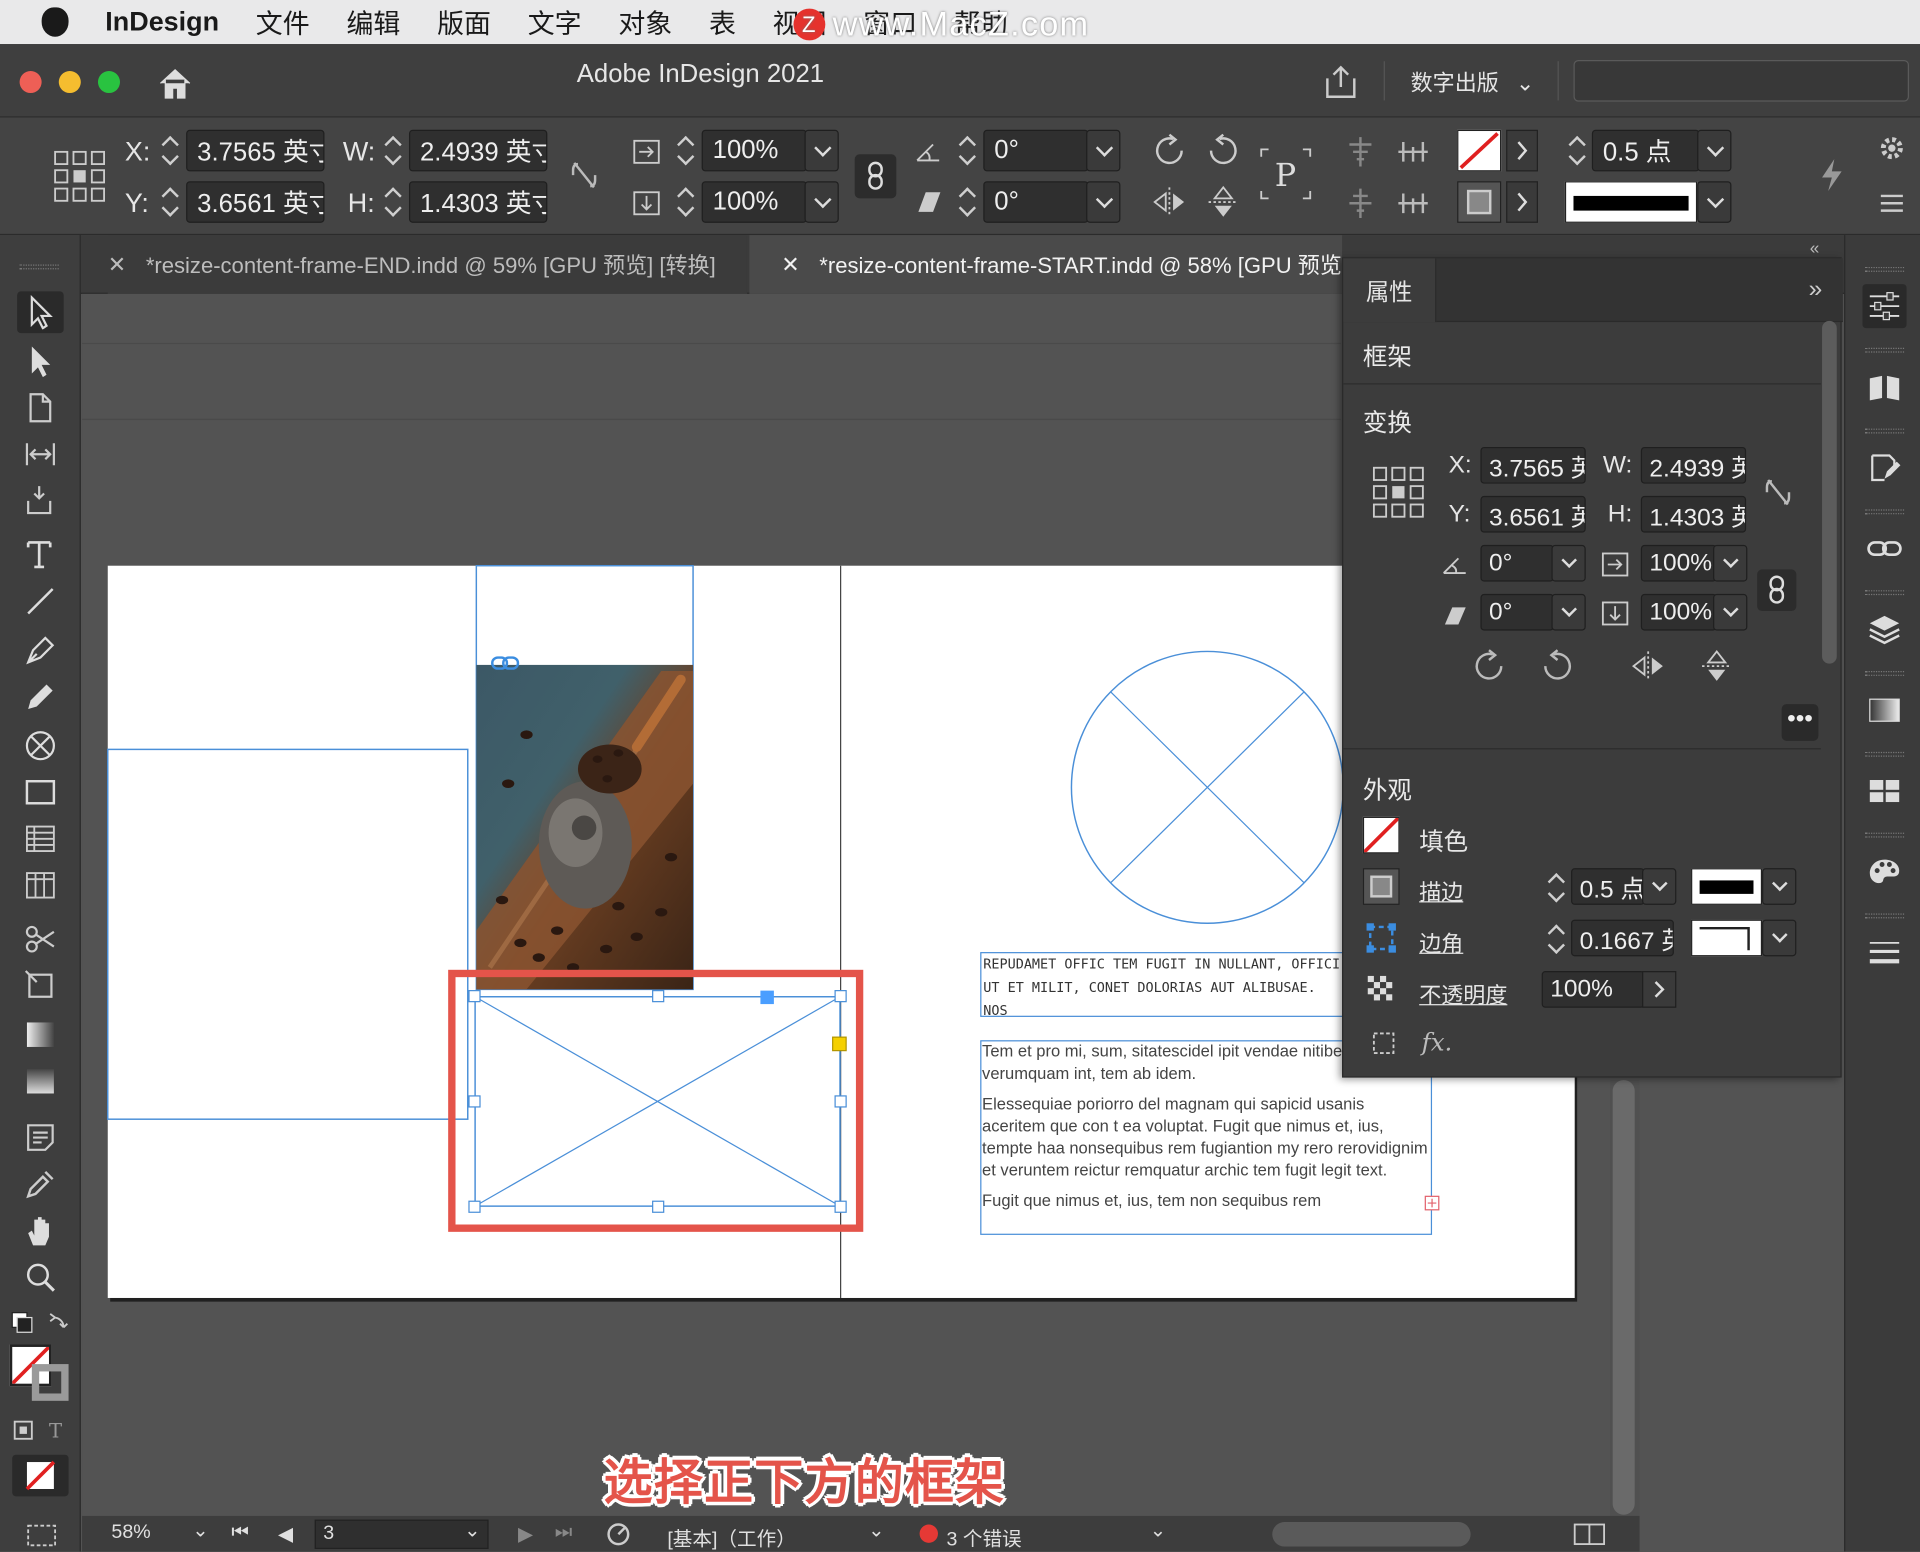 The height and width of the screenshot is (1552, 1920). Describe the element at coordinates (1678, 612) in the screenshot. I see `panel-scale-y-field: 100%` at that location.